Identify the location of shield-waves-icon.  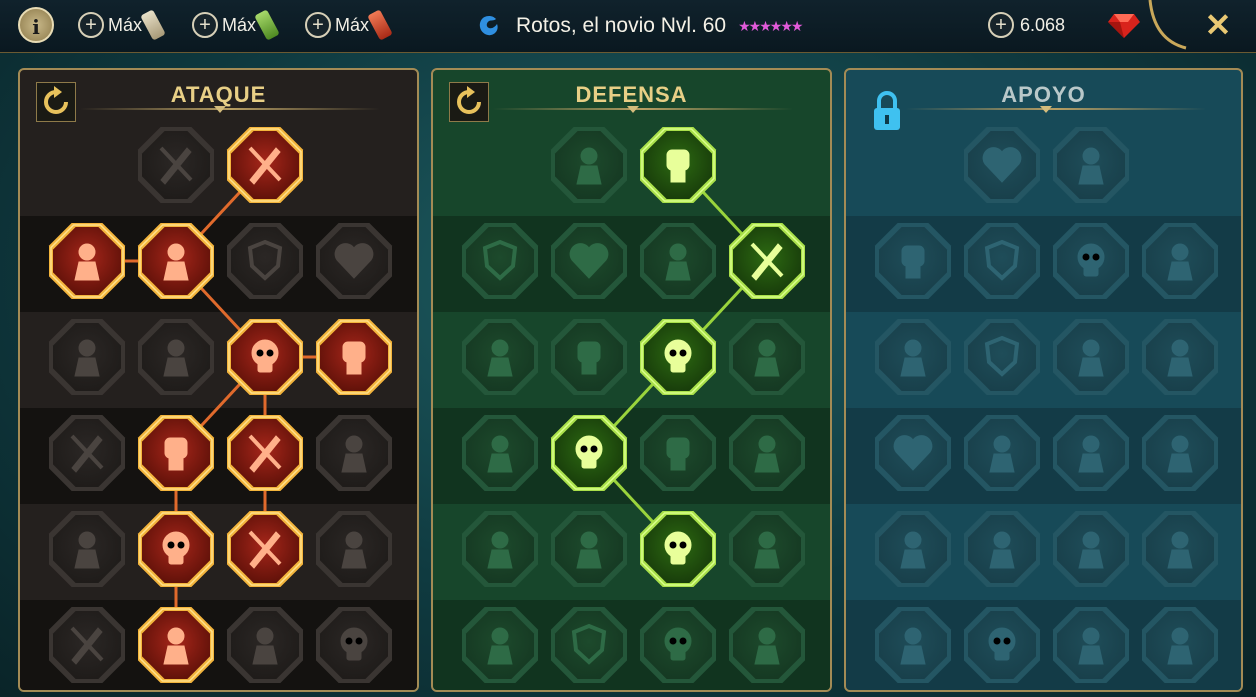
(1002, 261).